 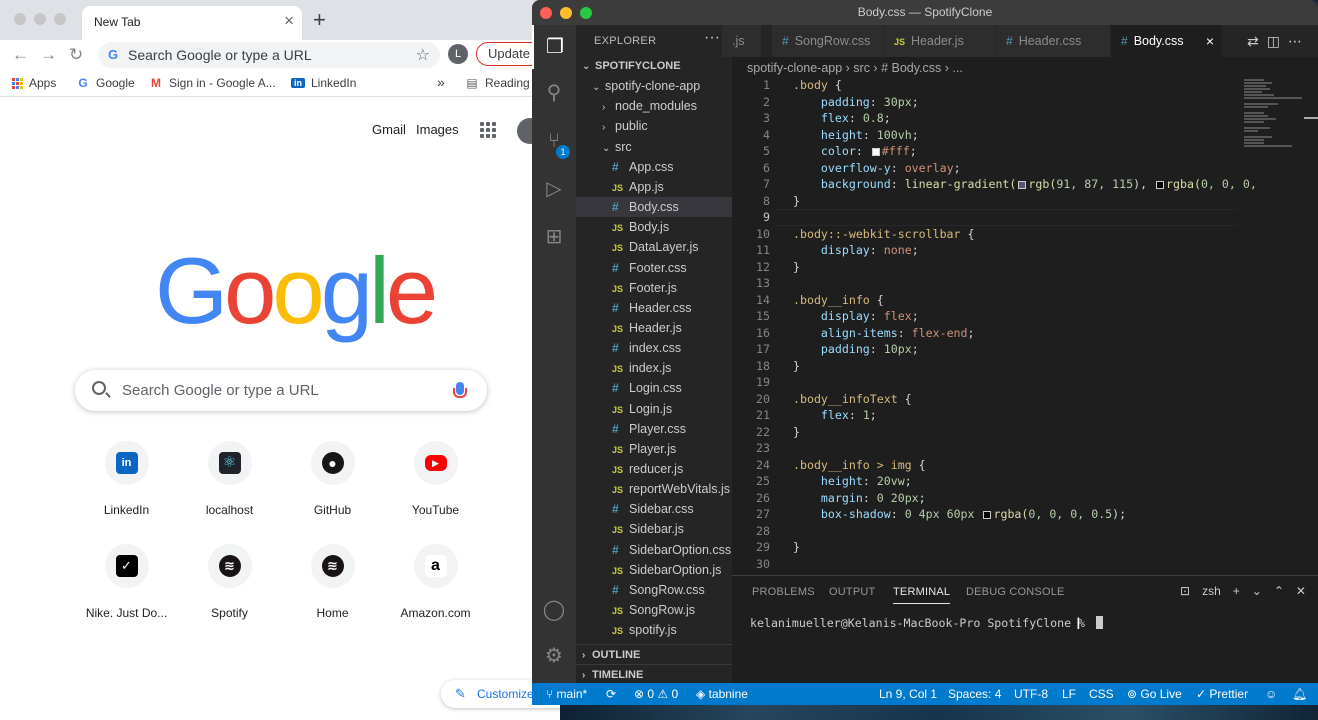 I want to click on profile-avatar: L, so click(x=458, y=54).